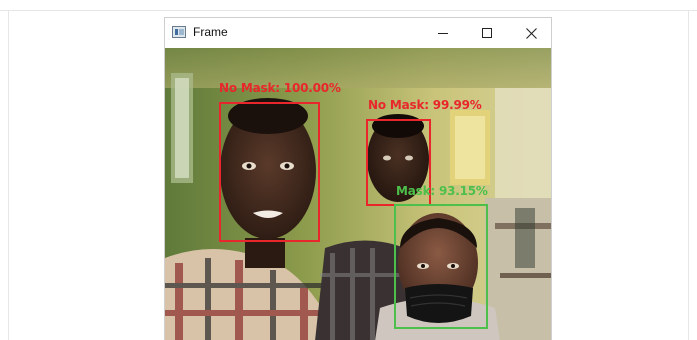 This screenshot has height=340, width=697. I want to click on close-icon, so click(531, 33).